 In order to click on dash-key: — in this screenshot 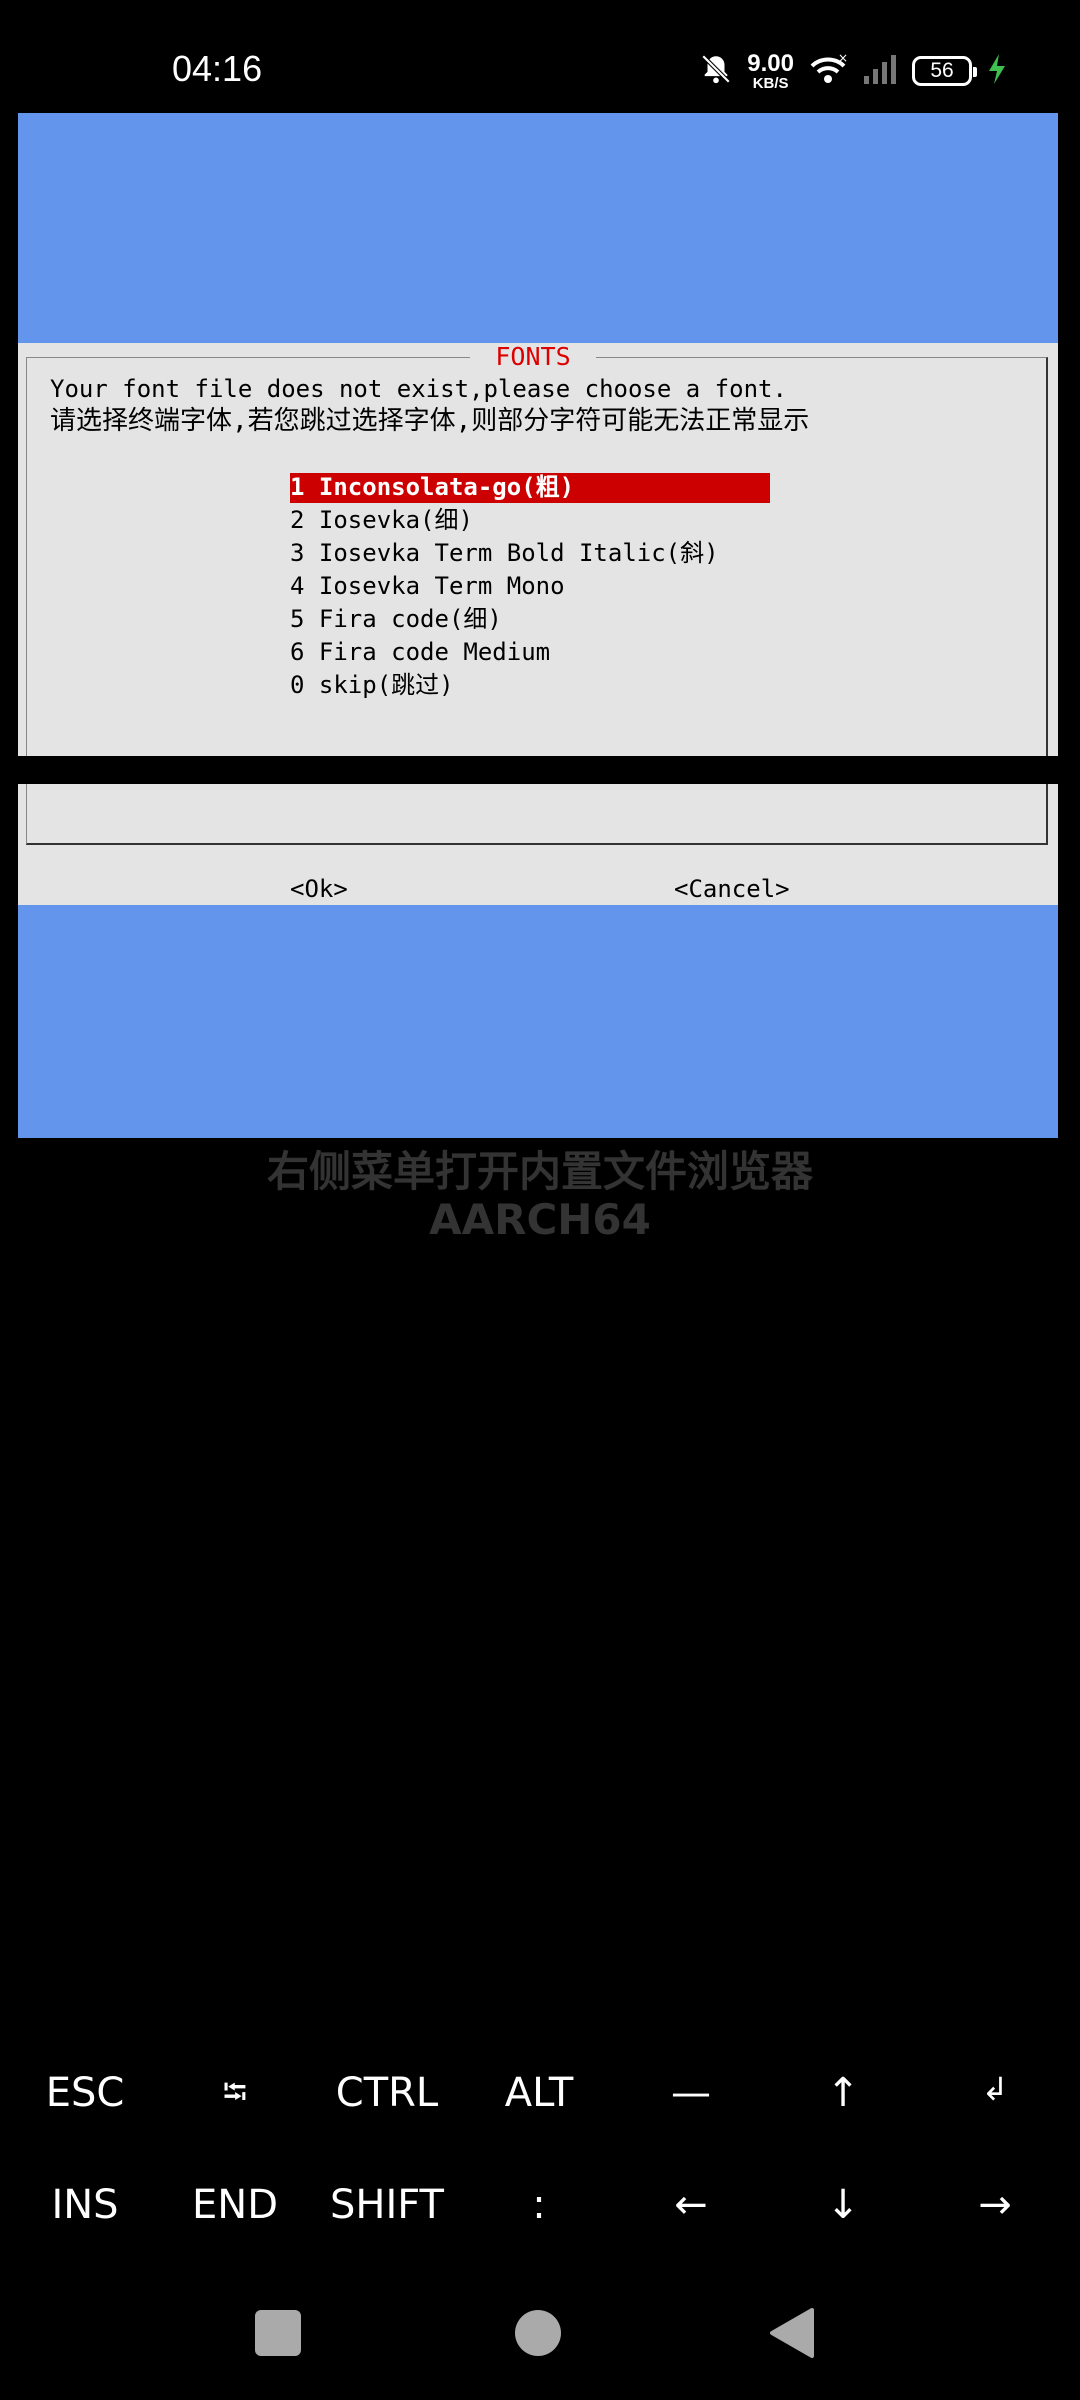, I will do `click(691, 2093)`.